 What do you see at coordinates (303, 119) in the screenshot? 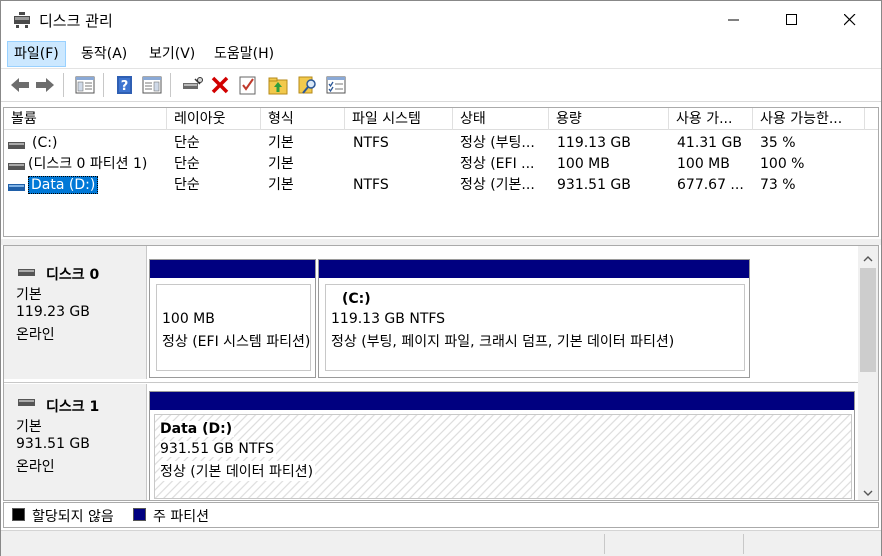
I see `column-type: 형식` at bounding box center [303, 119].